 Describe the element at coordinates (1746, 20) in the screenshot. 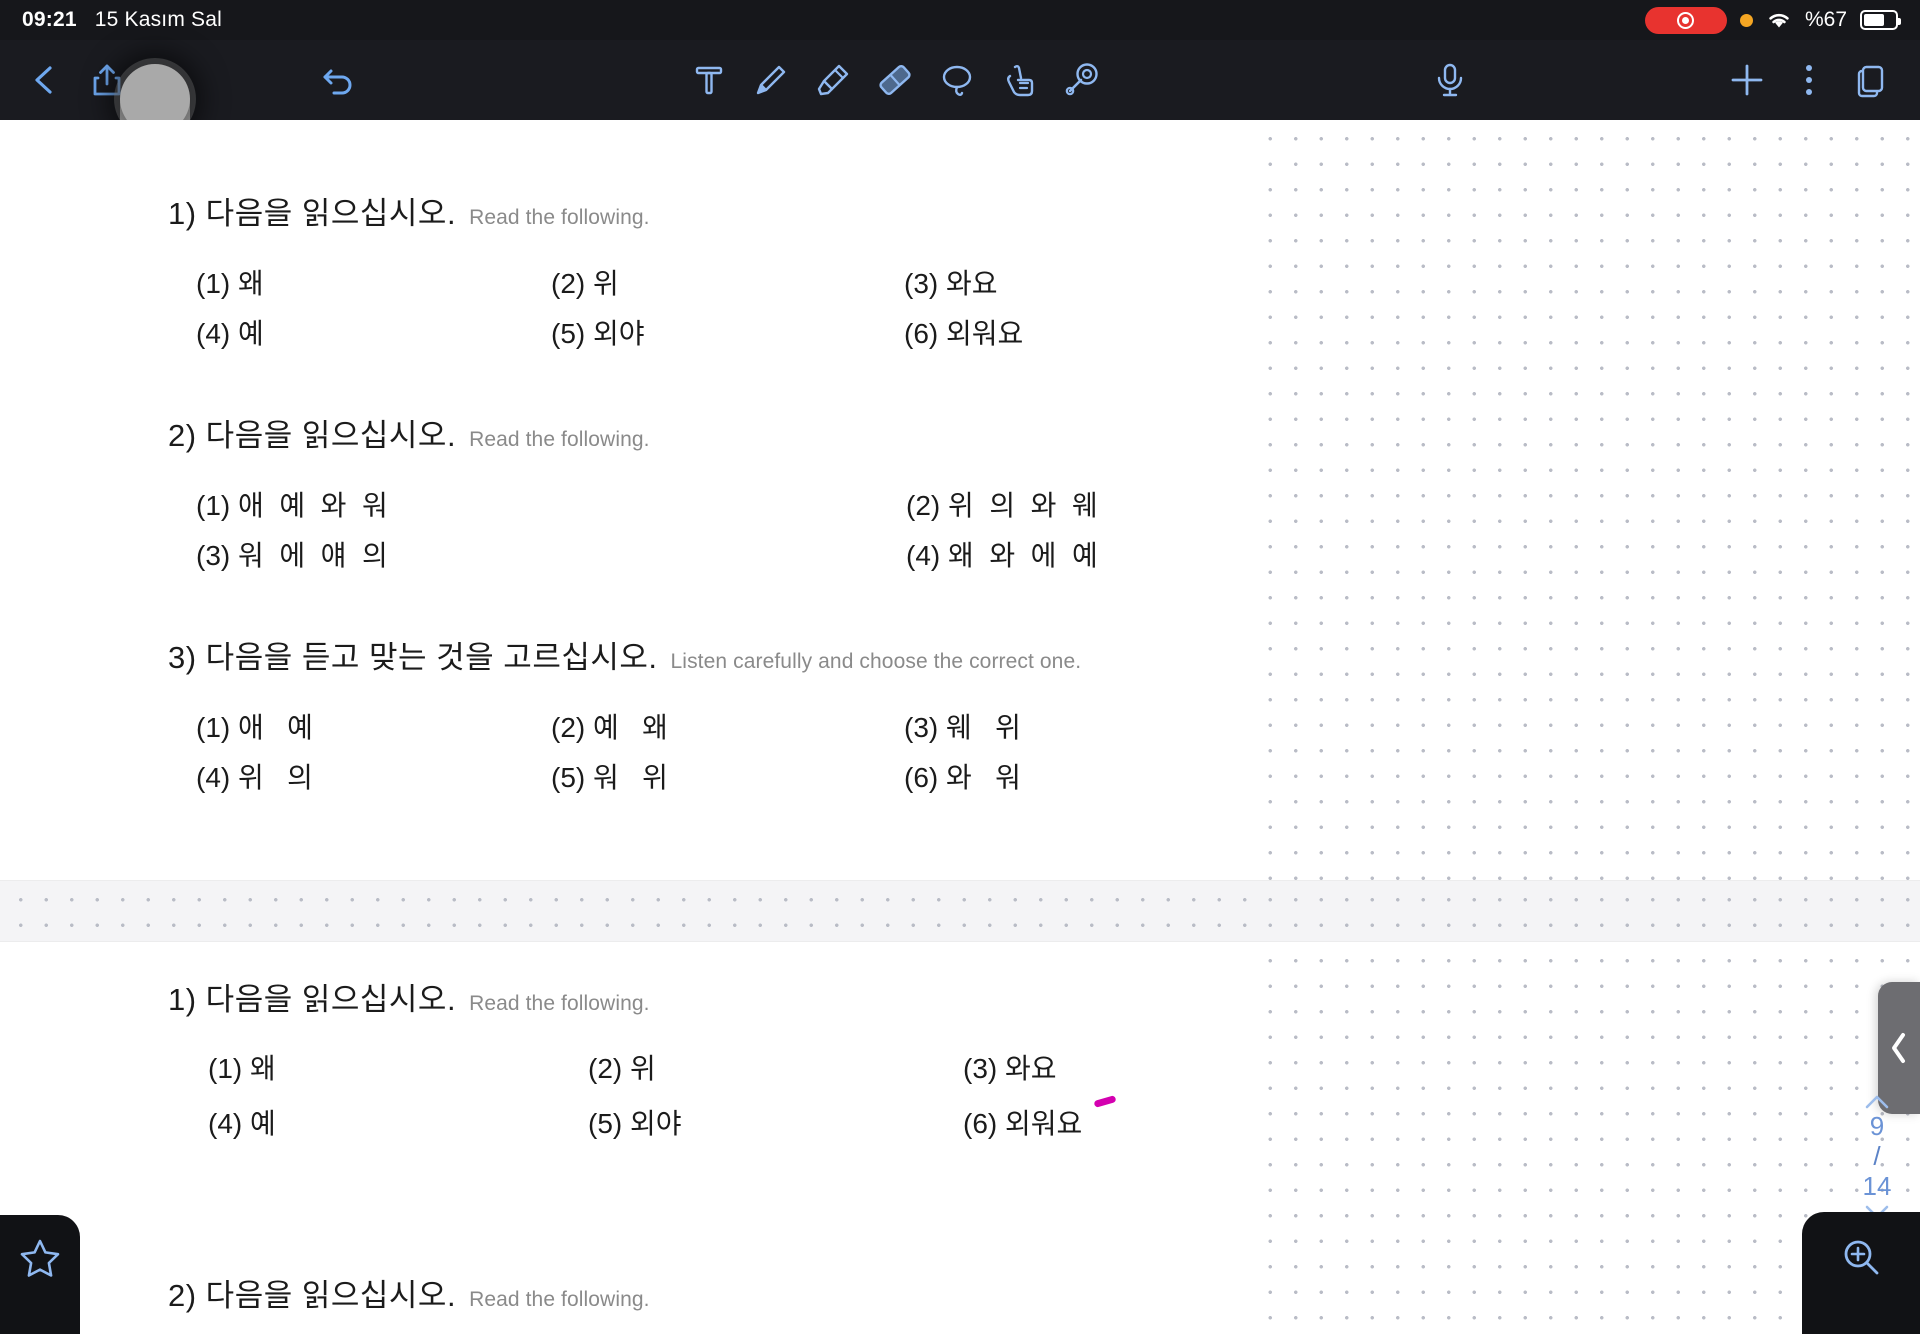

I see `orange-privacy-dot-icon` at that location.